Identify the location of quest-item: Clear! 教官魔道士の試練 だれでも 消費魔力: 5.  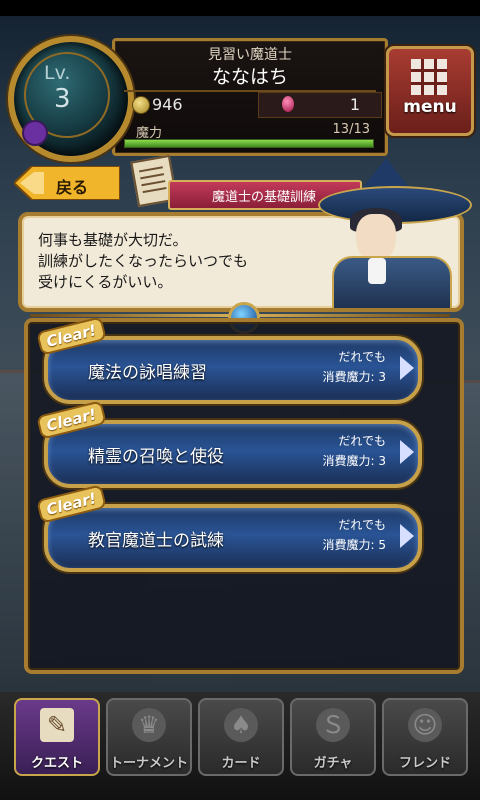
(229, 528).